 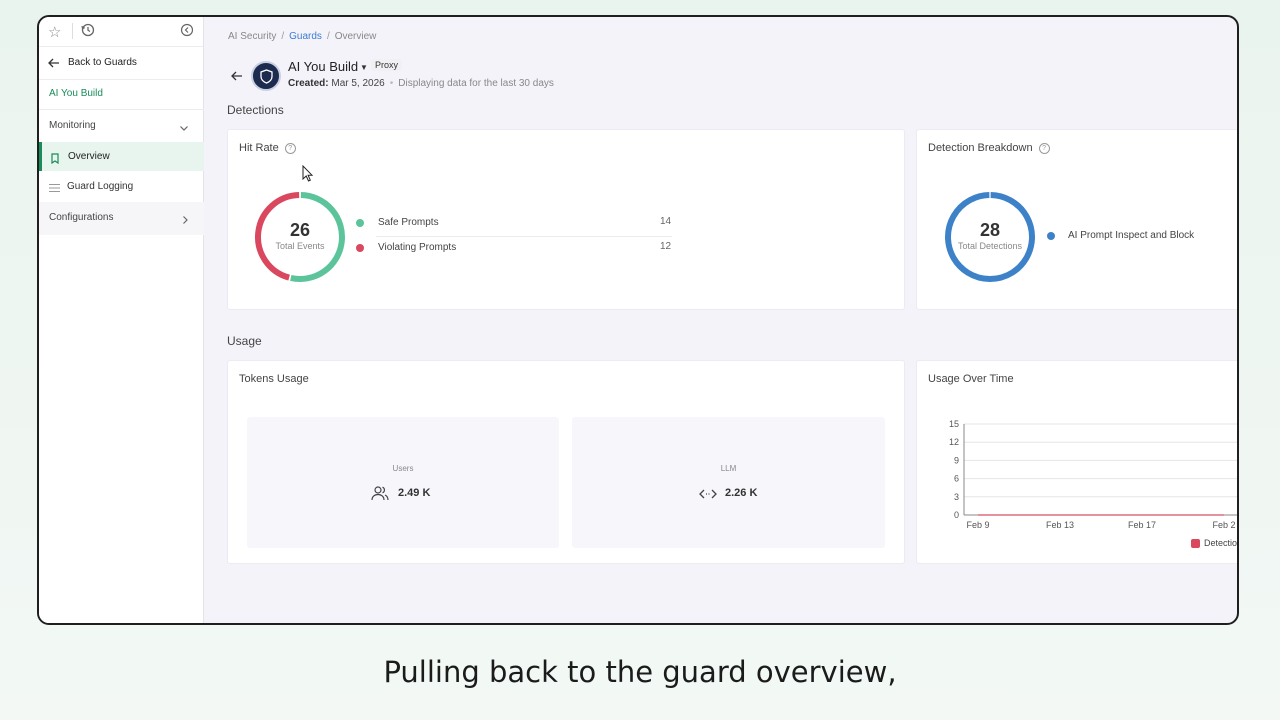 What do you see at coordinates (360, 248) in the screenshot?
I see `violating-prompts-dot` at bounding box center [360, 248].